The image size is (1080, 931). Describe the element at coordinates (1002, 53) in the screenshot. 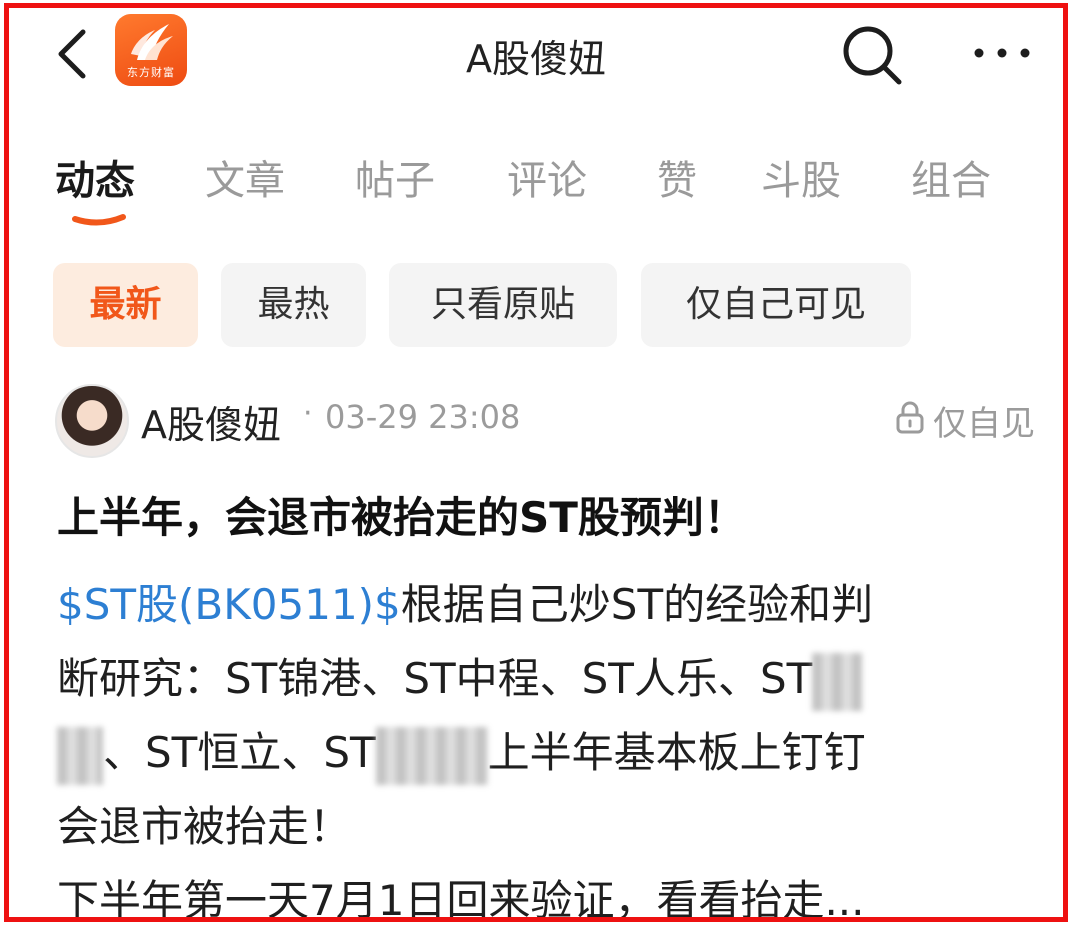

I see `more-options-icon` at that location.